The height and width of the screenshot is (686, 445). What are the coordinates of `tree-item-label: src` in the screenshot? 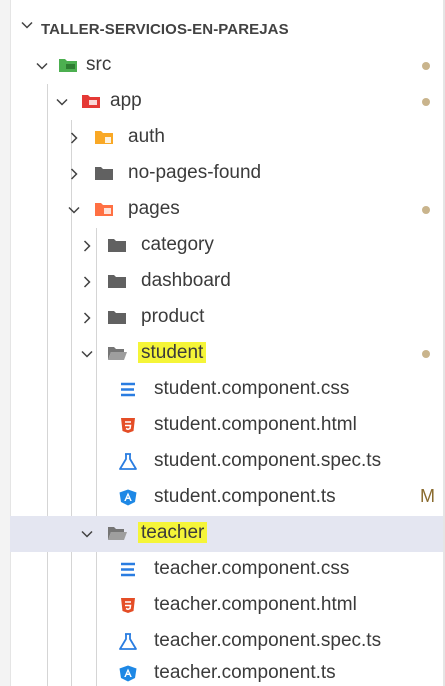 It's located at (99, 64).